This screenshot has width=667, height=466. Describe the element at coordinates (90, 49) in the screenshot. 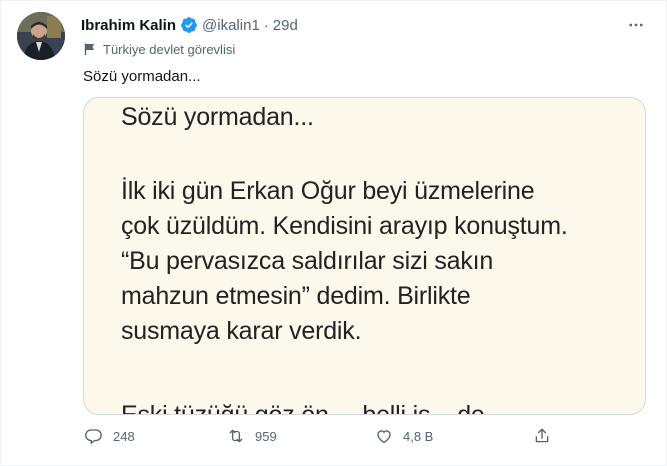

I see `flag-icon` at that location.